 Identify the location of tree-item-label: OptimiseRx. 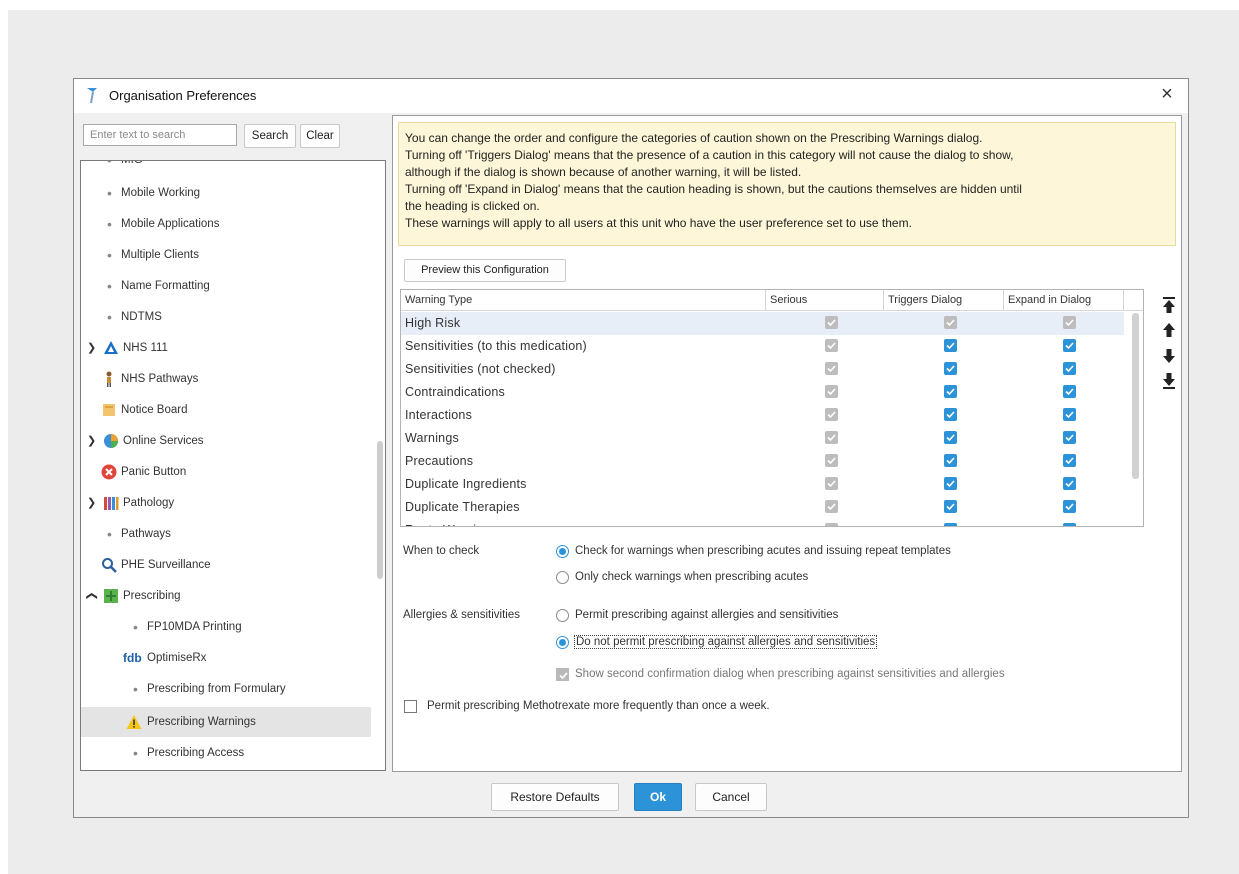
(177, 658).